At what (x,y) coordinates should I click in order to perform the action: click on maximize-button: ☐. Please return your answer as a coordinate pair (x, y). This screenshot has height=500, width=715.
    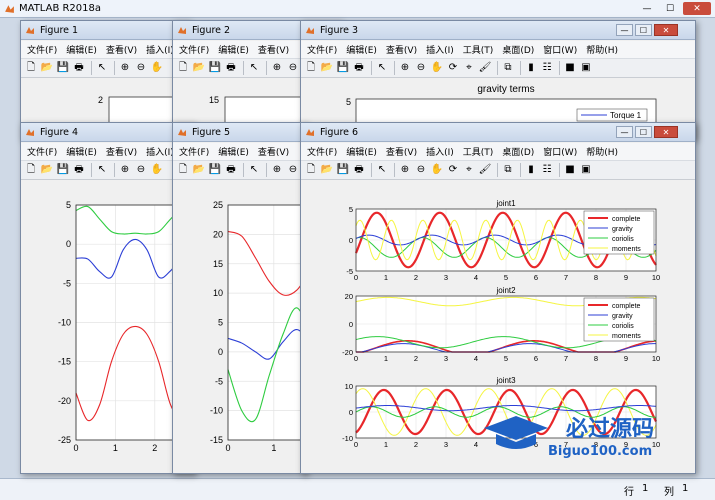
    Looking at the image, I should click on (670, 8).